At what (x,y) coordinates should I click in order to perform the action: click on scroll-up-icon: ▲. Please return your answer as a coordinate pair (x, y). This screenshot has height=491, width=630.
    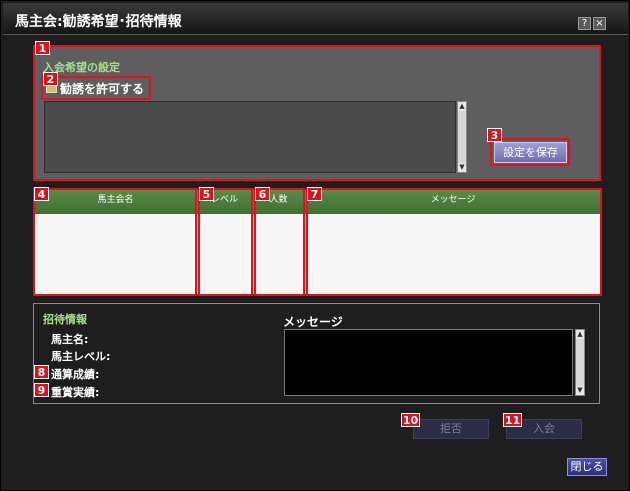
    Looking at the image, I should click on (580, 334).